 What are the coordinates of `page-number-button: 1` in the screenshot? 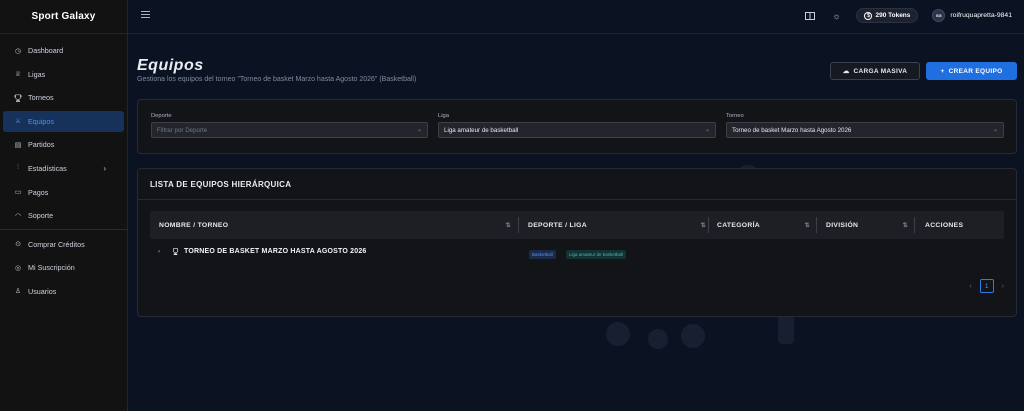 It's located at (986, 286).